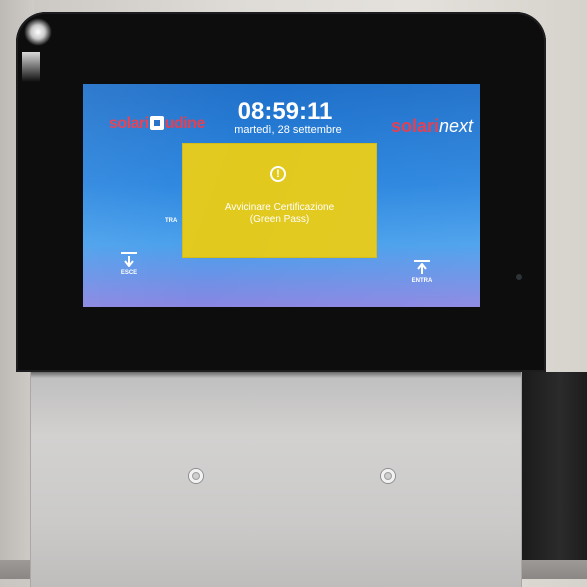  I want to click on light-reflection, so click(38, 32).